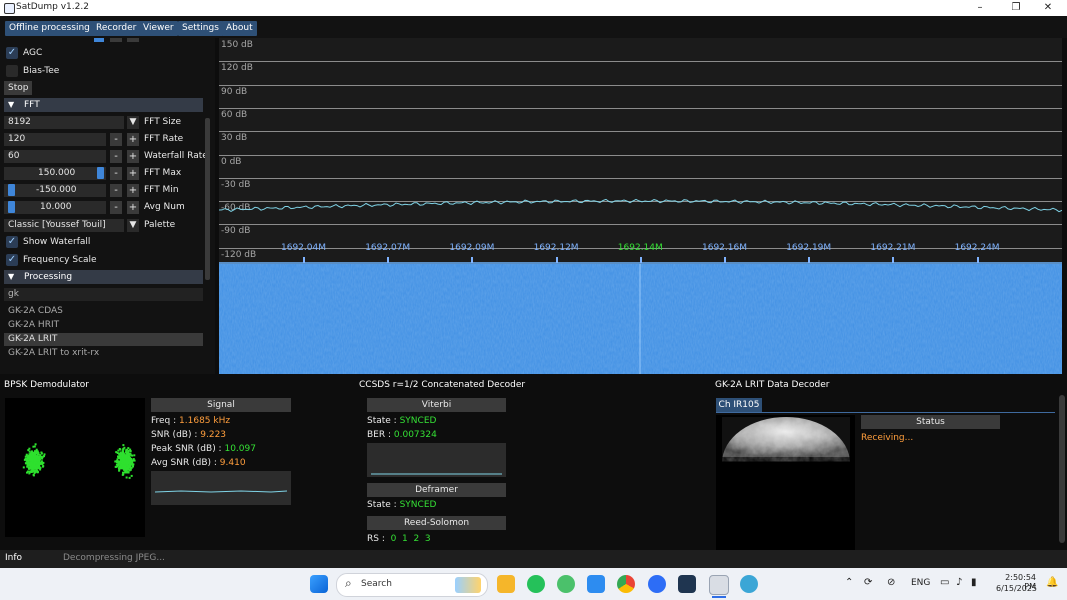 The height and width of the screenshot is (600, 1067). Describe the element at coordinates (133, 139) in the screenshot. I see `fft-rate-plus-button: +` at that location.